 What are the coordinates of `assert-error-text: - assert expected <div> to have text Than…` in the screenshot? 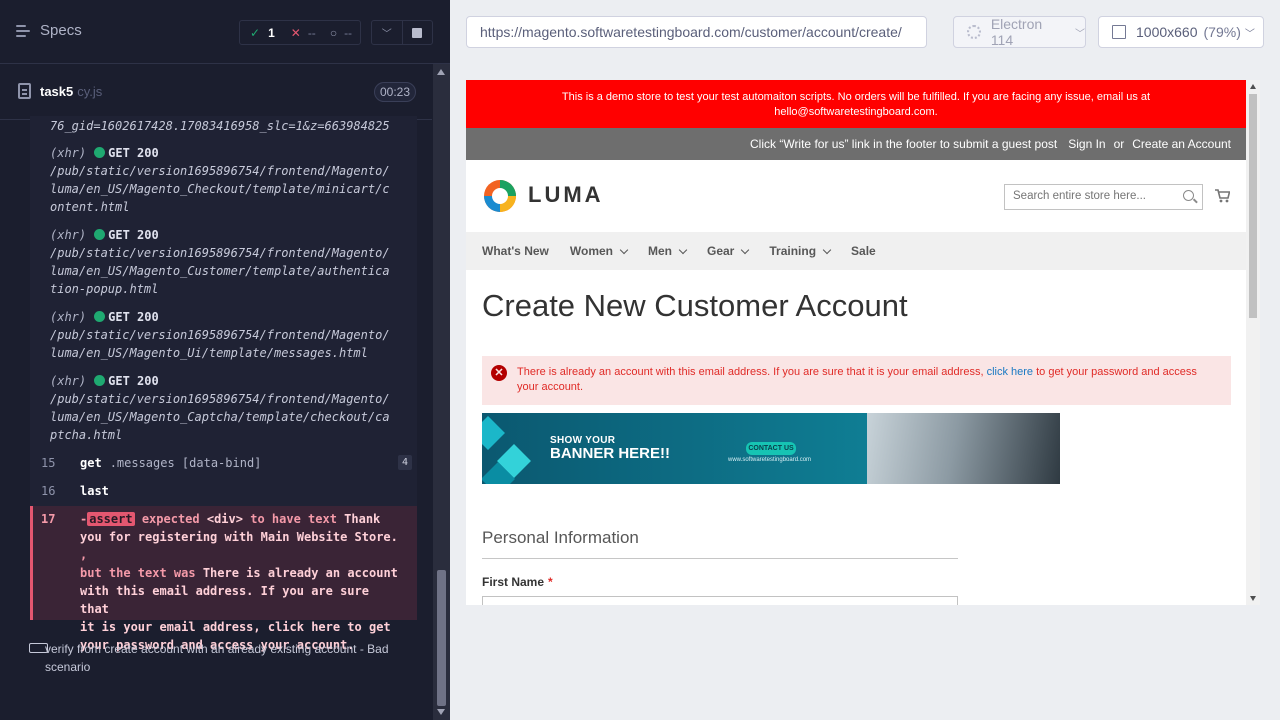 It's located at (239, 582).